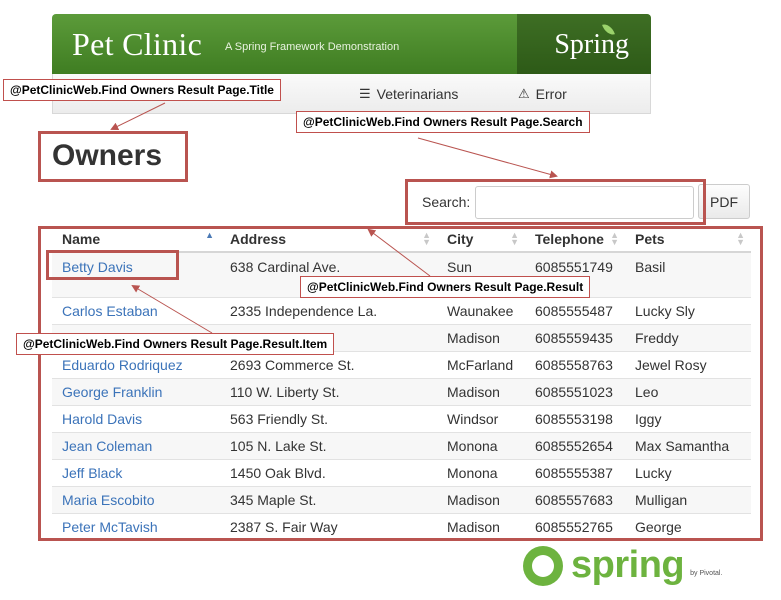  What do you see at coordinates (110, 311) in the screenshot?
I see `owner-name-link: Carlos Estaban` at bounding box center [110, 311].